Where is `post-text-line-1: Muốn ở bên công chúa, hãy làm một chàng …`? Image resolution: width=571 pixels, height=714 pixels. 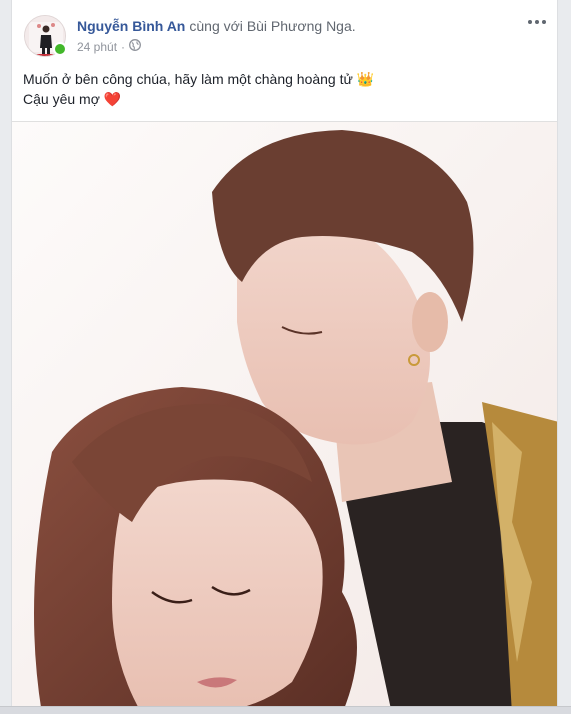 post-text-line-1: Muốn ở bên công chúa, hãy làm một chàng … is located at coordinates (199, 79).